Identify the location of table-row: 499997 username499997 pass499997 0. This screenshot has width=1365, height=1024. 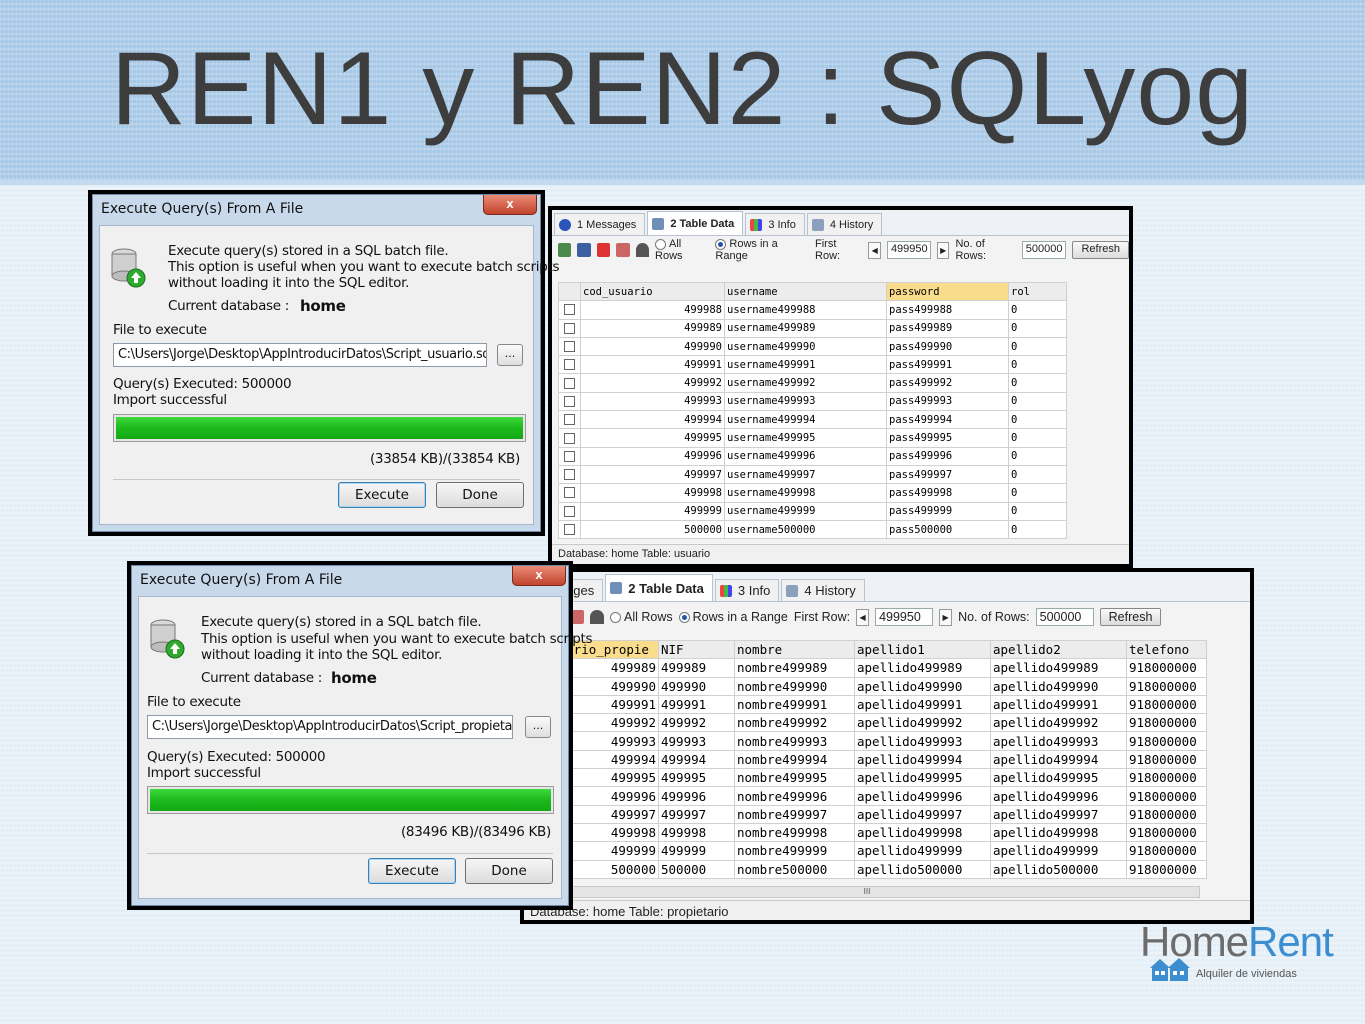
(812, 474).